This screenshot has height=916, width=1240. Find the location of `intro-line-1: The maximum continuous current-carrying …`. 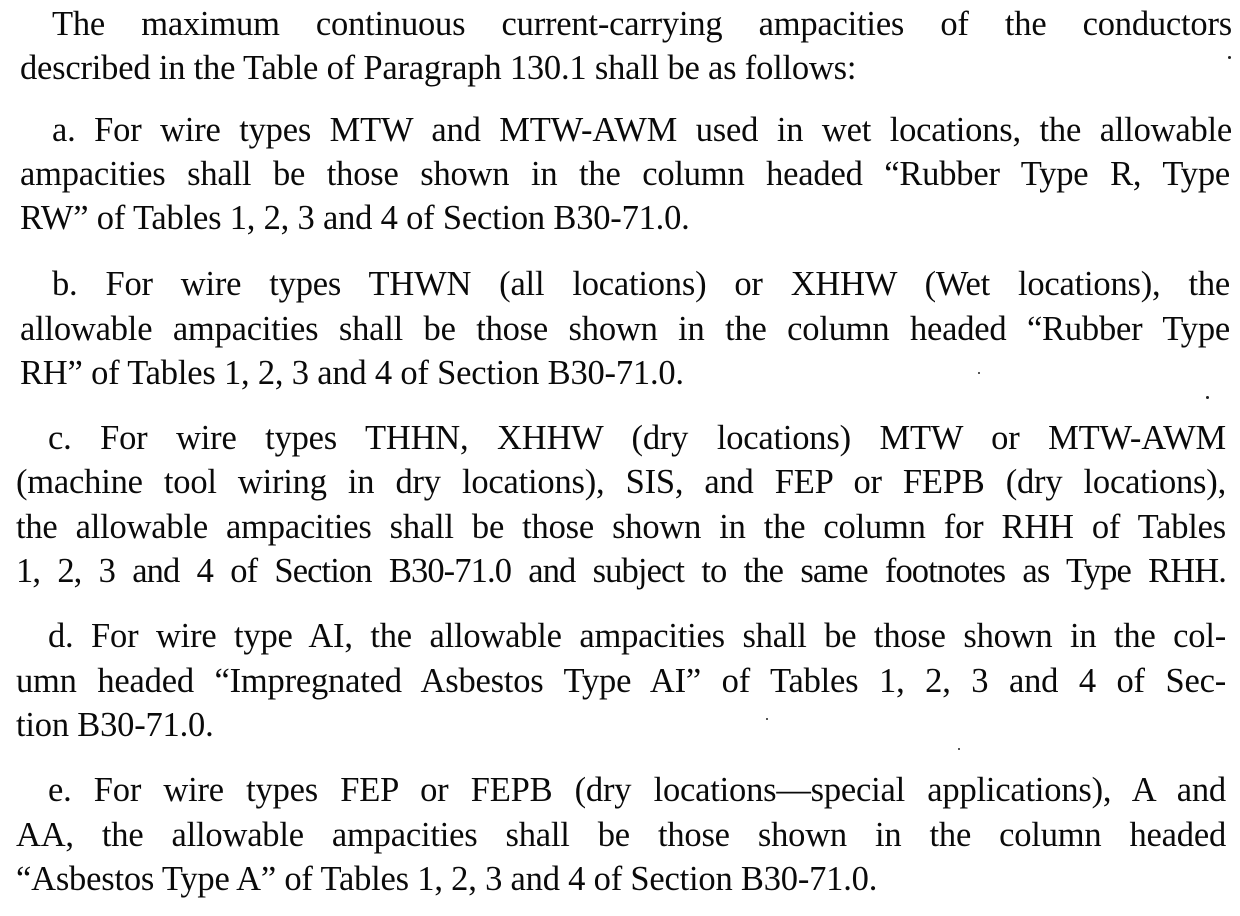

intro-line-1: The maximum continuous current-carrying … is located at coordinates (642, 24).